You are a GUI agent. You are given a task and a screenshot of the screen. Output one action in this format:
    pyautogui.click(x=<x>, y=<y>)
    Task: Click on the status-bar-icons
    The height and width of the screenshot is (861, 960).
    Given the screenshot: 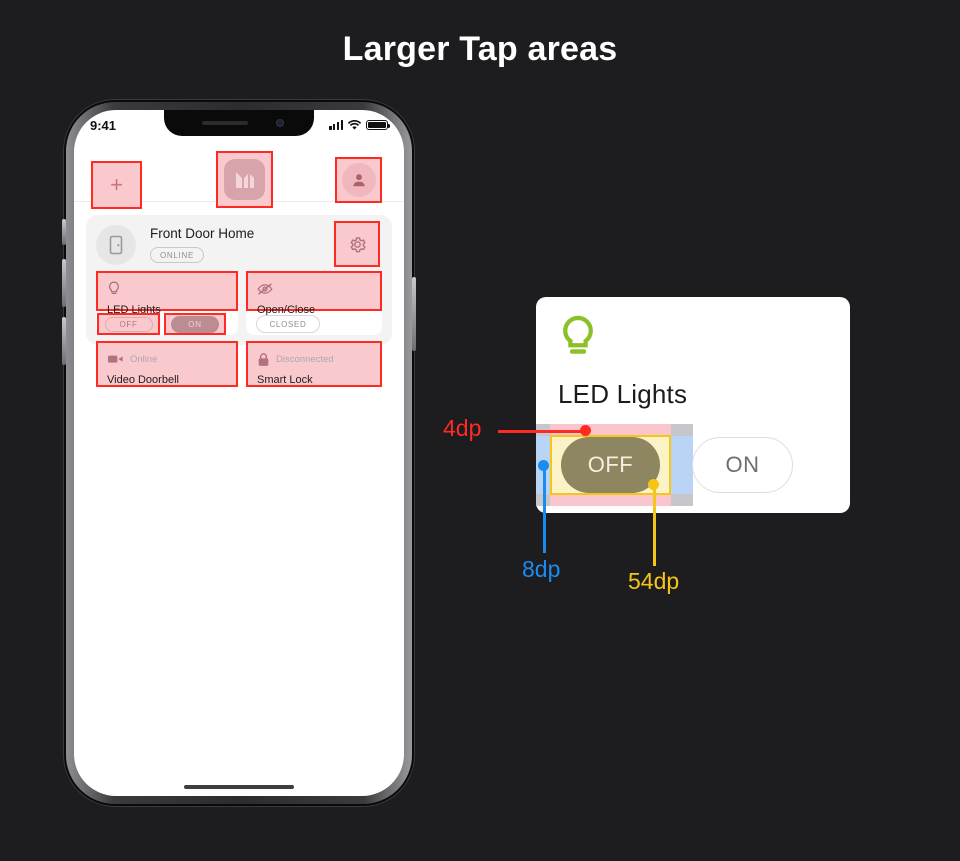 What is the action you would take?
    pyautogui.click(x=360, y=125)
    